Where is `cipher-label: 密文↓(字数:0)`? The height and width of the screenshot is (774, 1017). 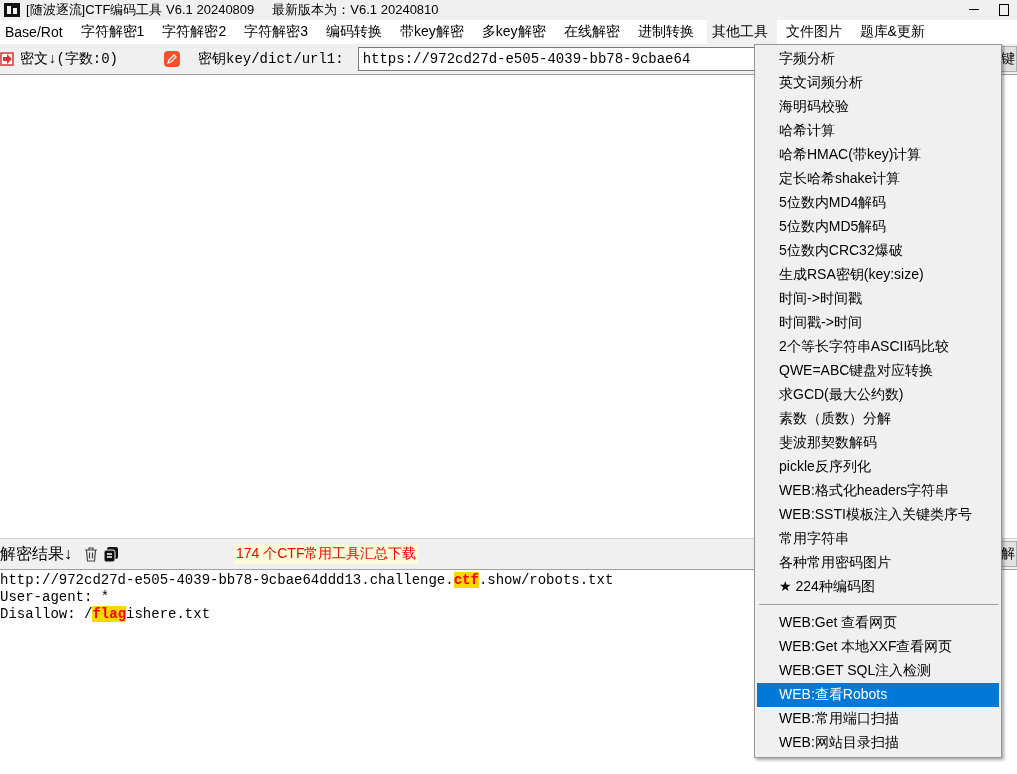
cipher-label: 密文↓(字数:0) is located at coordinates (69, 59).